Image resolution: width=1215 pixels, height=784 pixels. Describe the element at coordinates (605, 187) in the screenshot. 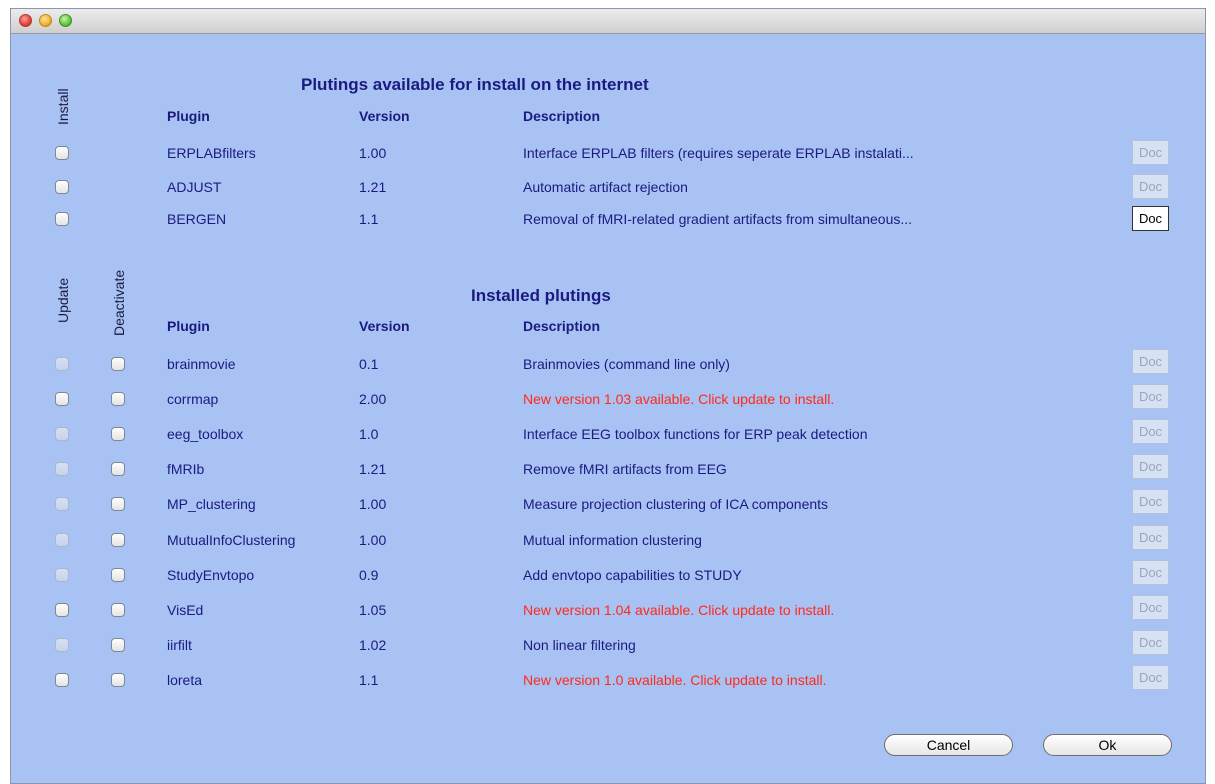

I see `plugin-description: Automatic artifact rejection` at that location.